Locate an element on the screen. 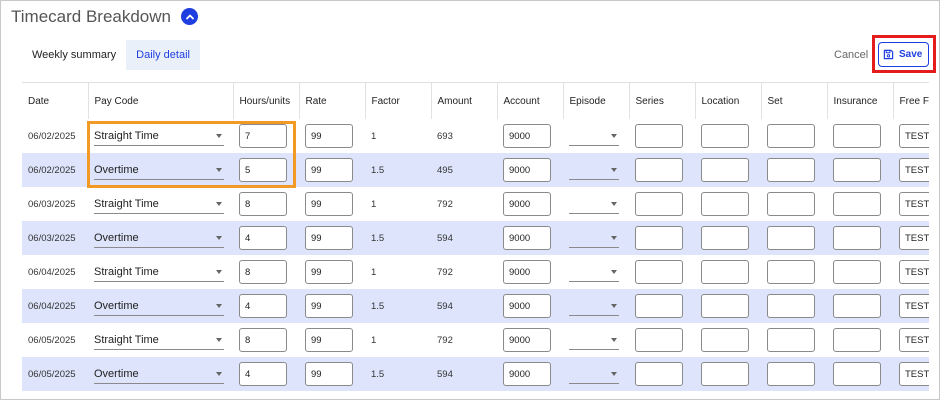 This screenshot has width=940, height=400. hours-input: 7 is located at coordinates (263, 136).